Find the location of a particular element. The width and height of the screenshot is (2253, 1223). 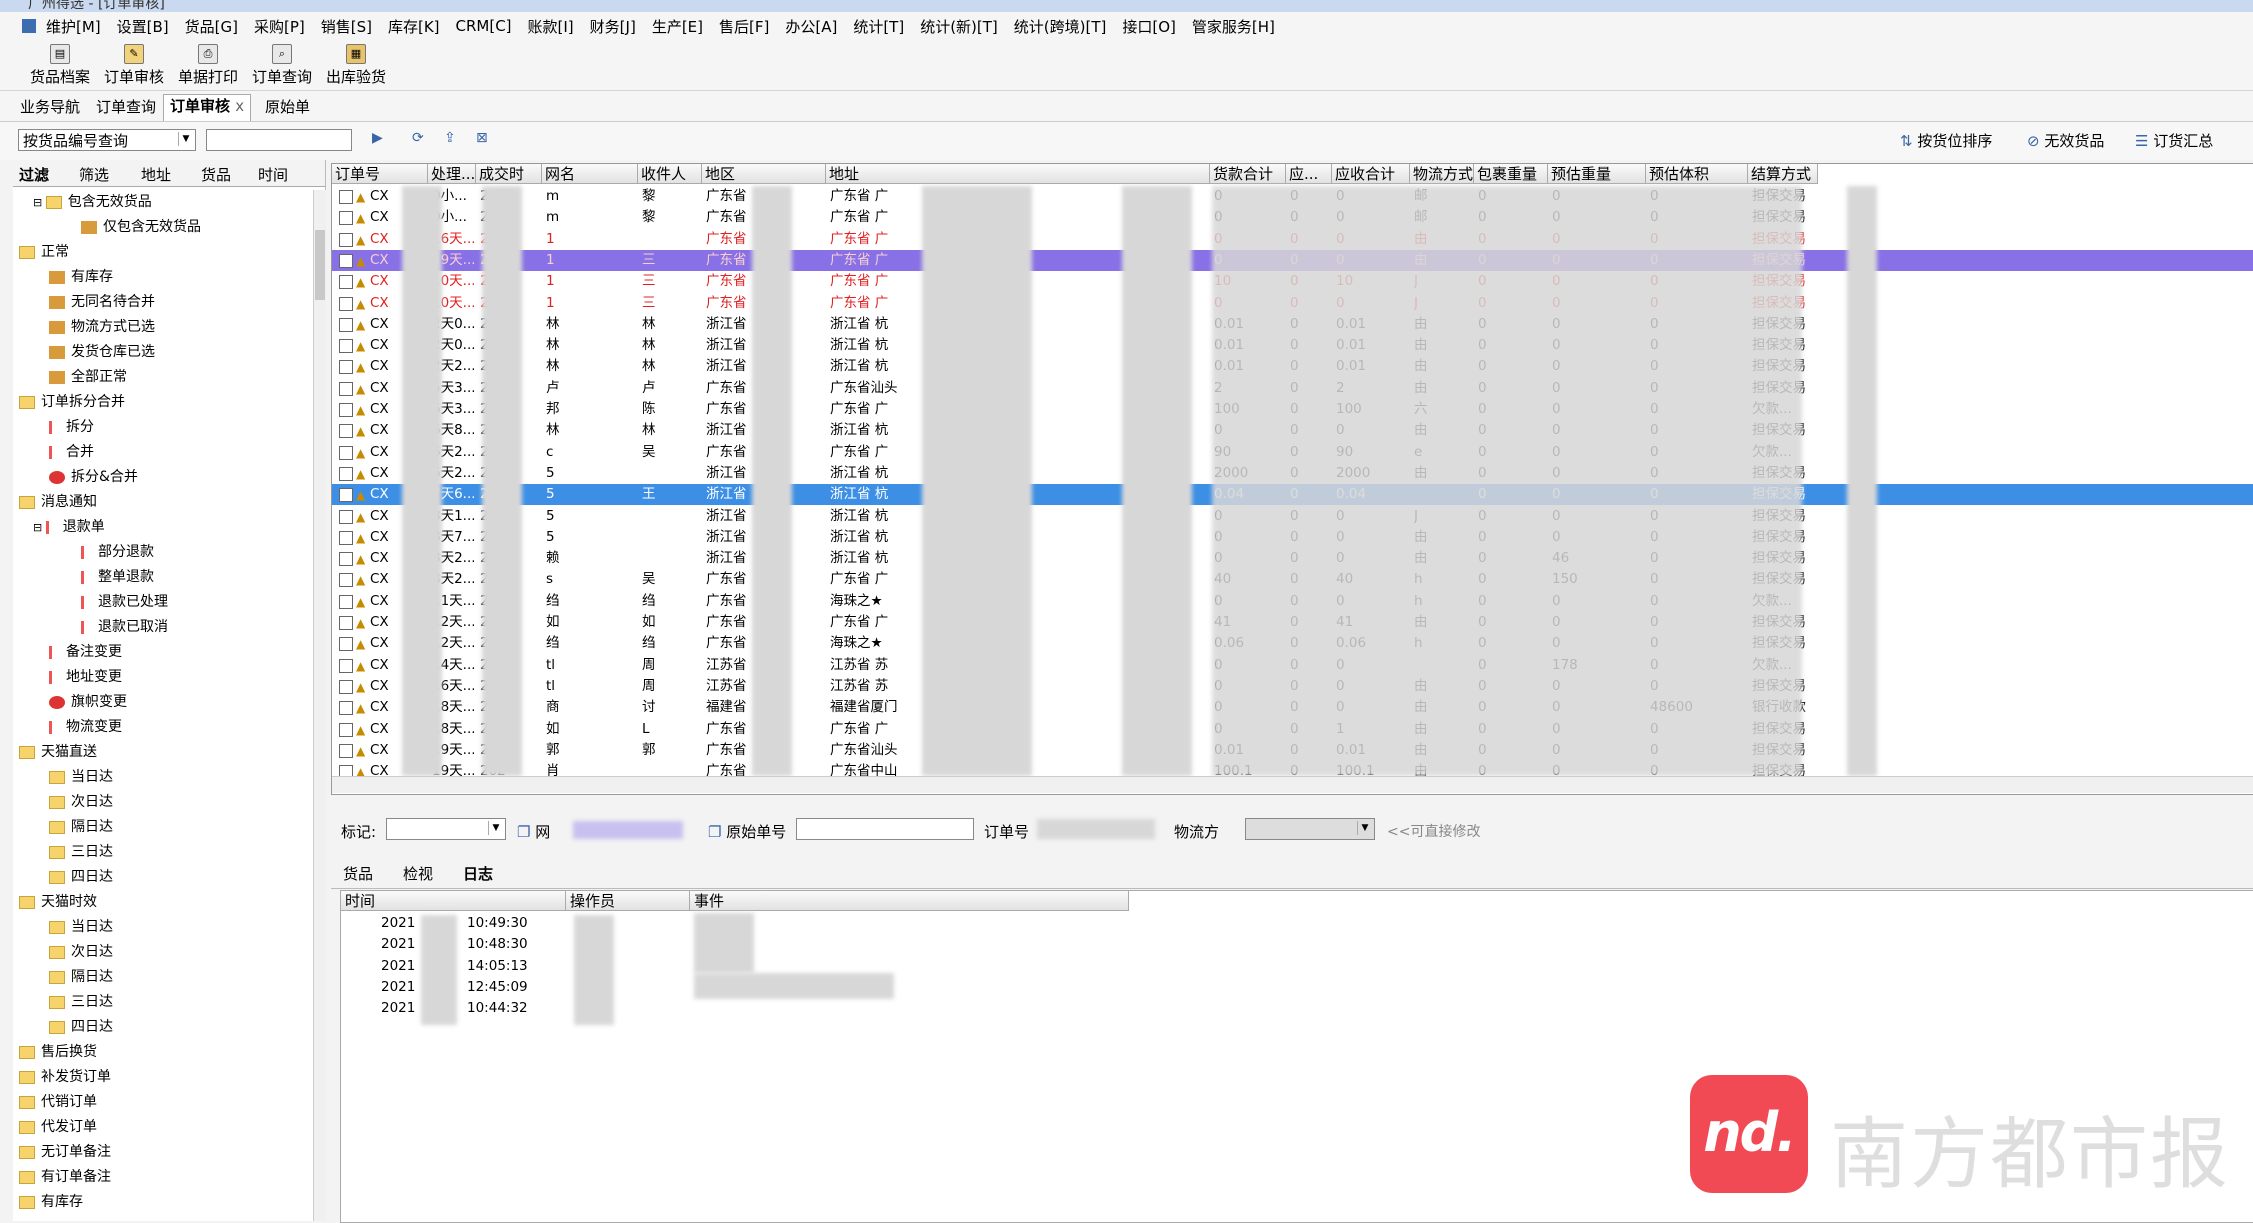

goods-archive-button: ▤ 货品档案 is located at coordinates (60, 65).